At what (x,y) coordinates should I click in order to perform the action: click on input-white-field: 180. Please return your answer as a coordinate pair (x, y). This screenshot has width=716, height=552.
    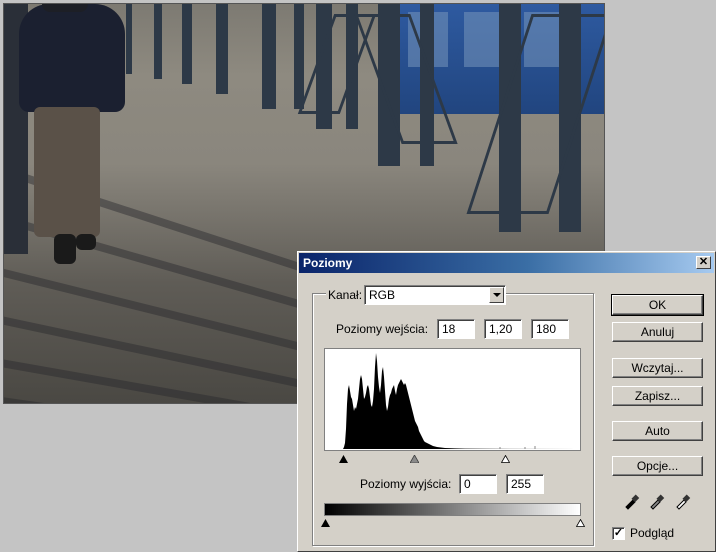
    Looking at the image, I should click on (550, 329).